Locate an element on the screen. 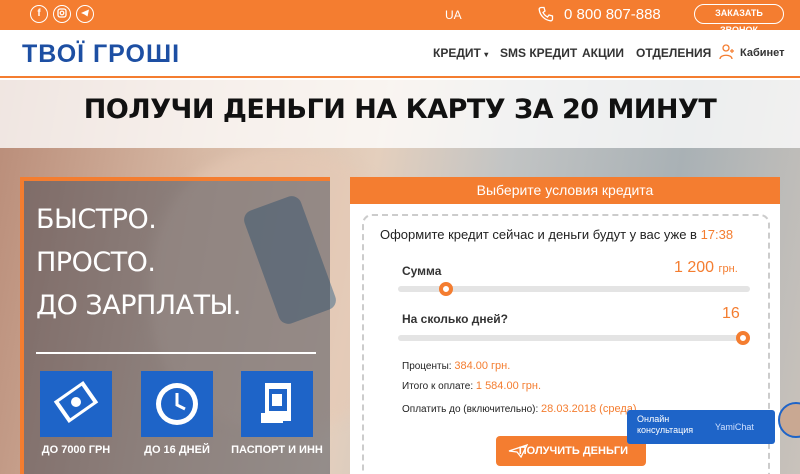 The width and height of the screenshot is (800, 474). money-icon is located at coordinates (76, 404).